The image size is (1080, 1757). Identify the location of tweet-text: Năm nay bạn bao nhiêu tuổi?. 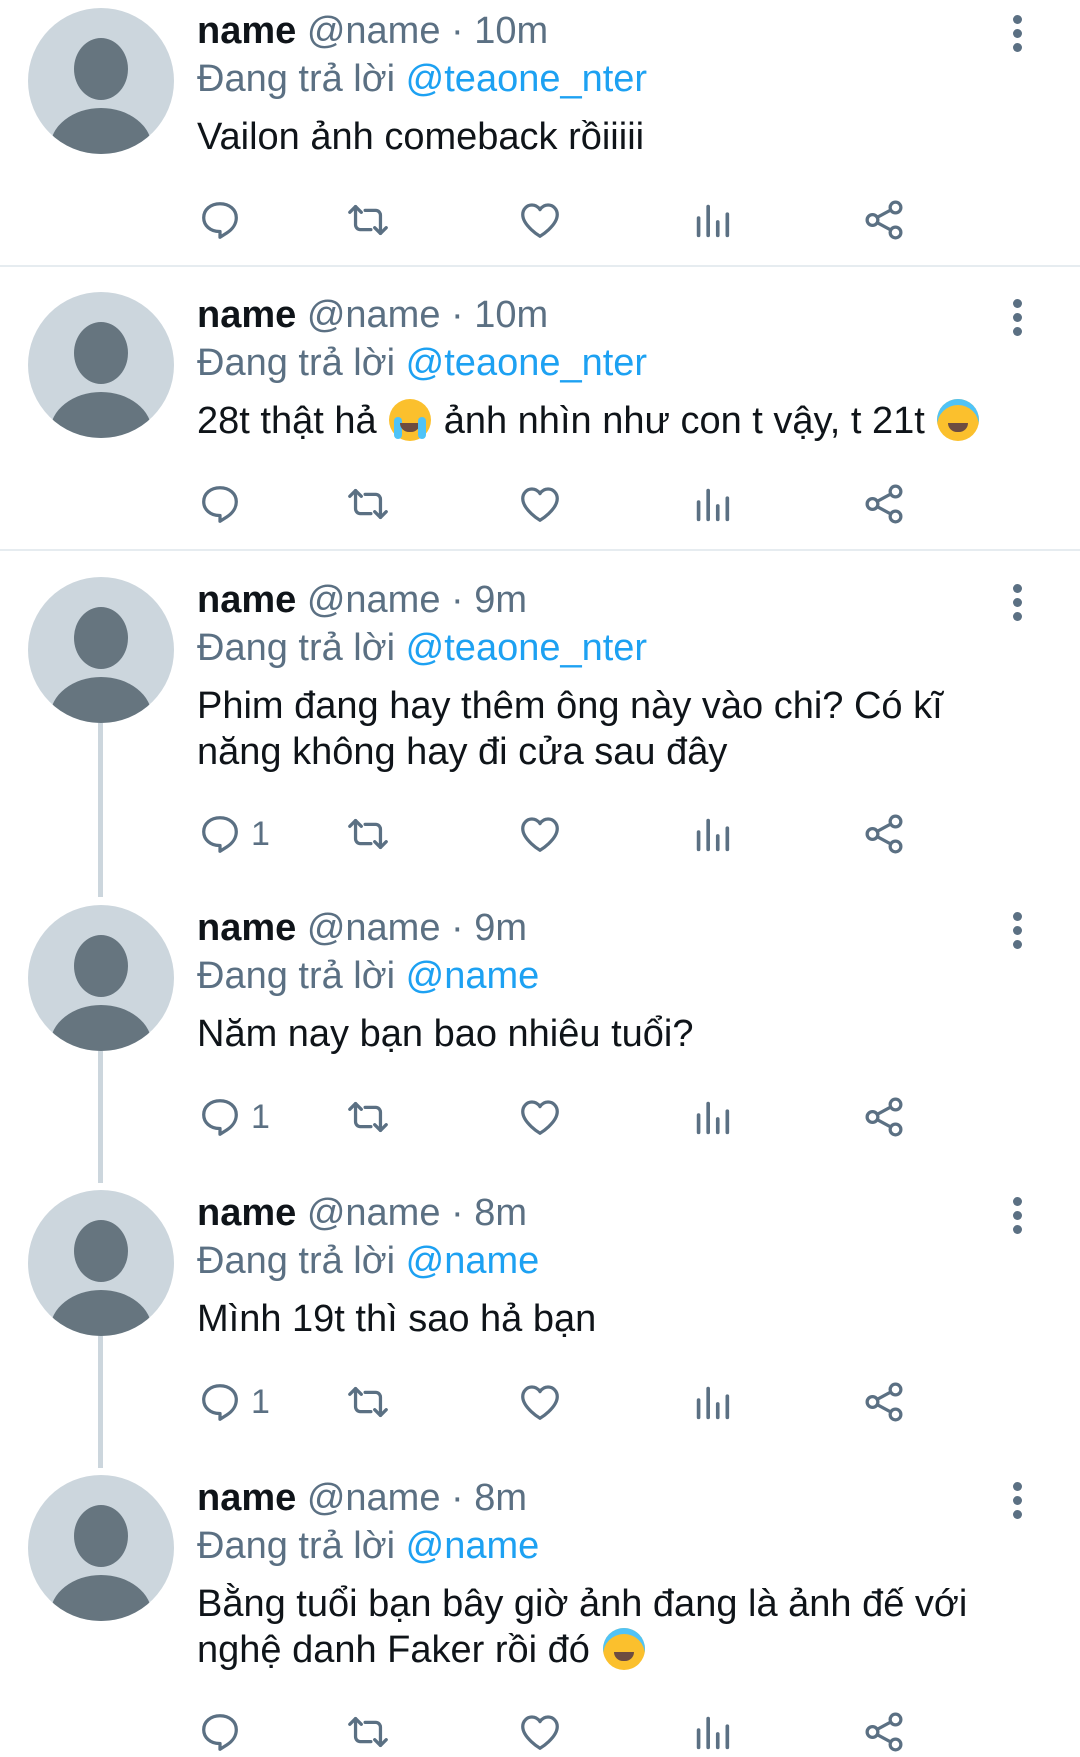
(445, 1034).